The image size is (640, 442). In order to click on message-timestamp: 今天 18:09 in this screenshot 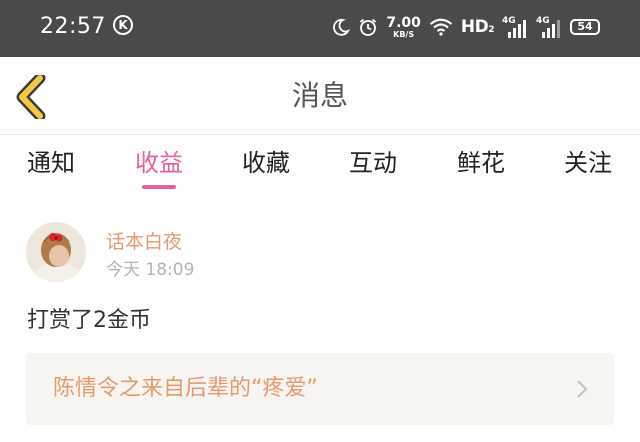, I will do `click(150, 270)`.